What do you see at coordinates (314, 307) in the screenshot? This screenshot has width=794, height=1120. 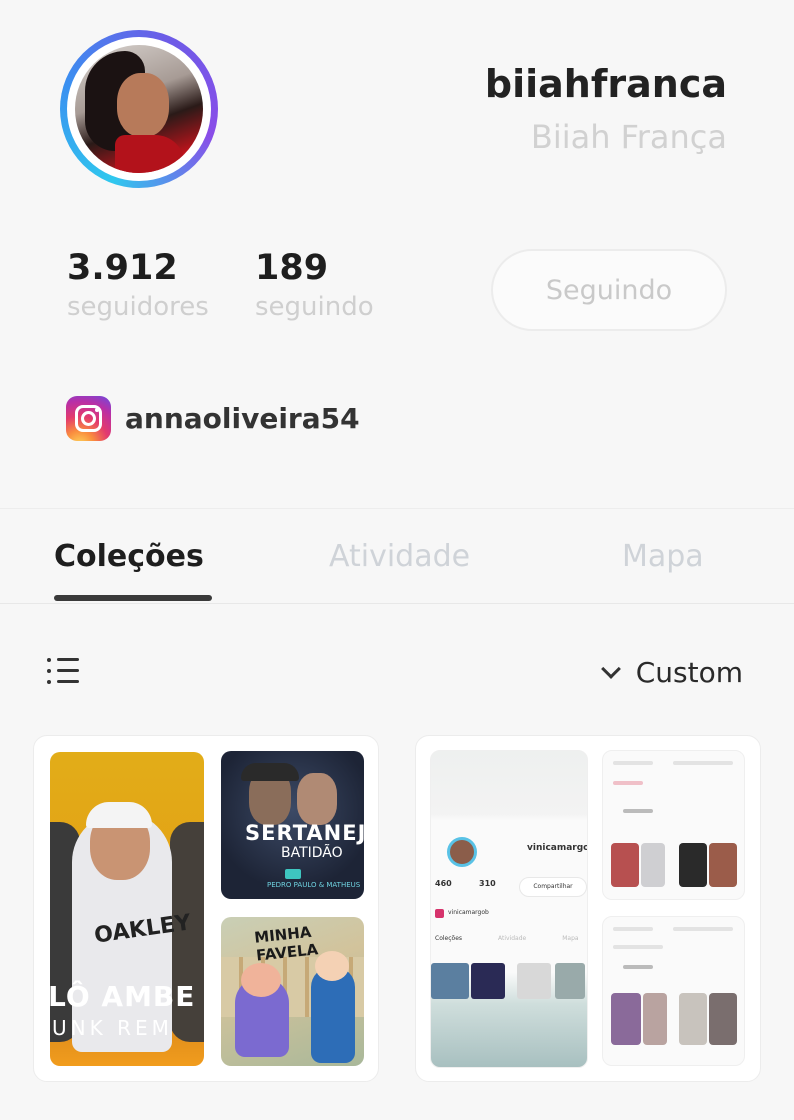 I see `following-label: seguindo` at bounding box center [314, 307].